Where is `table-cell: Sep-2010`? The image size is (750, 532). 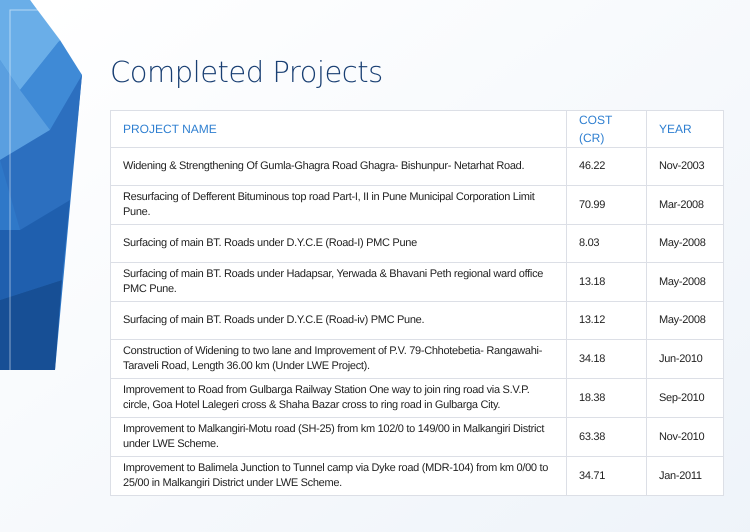
table-cell: Sep-2010 is located at coordinates (685, 398).